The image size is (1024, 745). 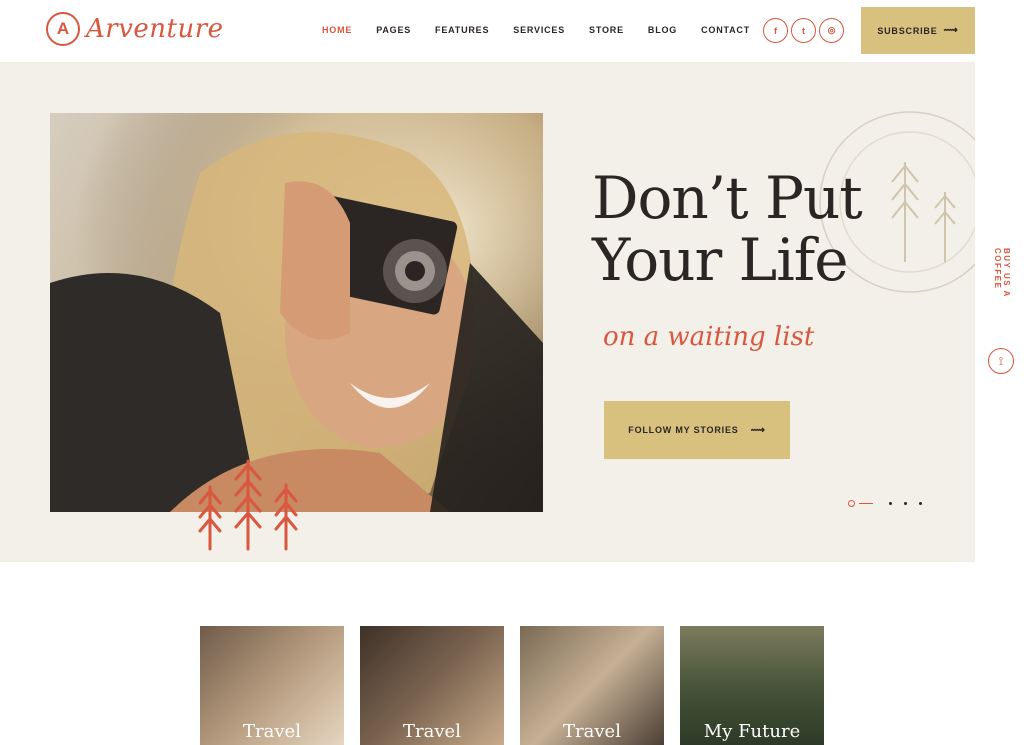 I want to click on nav-features: FEATURES, so click(x=462, y=30).